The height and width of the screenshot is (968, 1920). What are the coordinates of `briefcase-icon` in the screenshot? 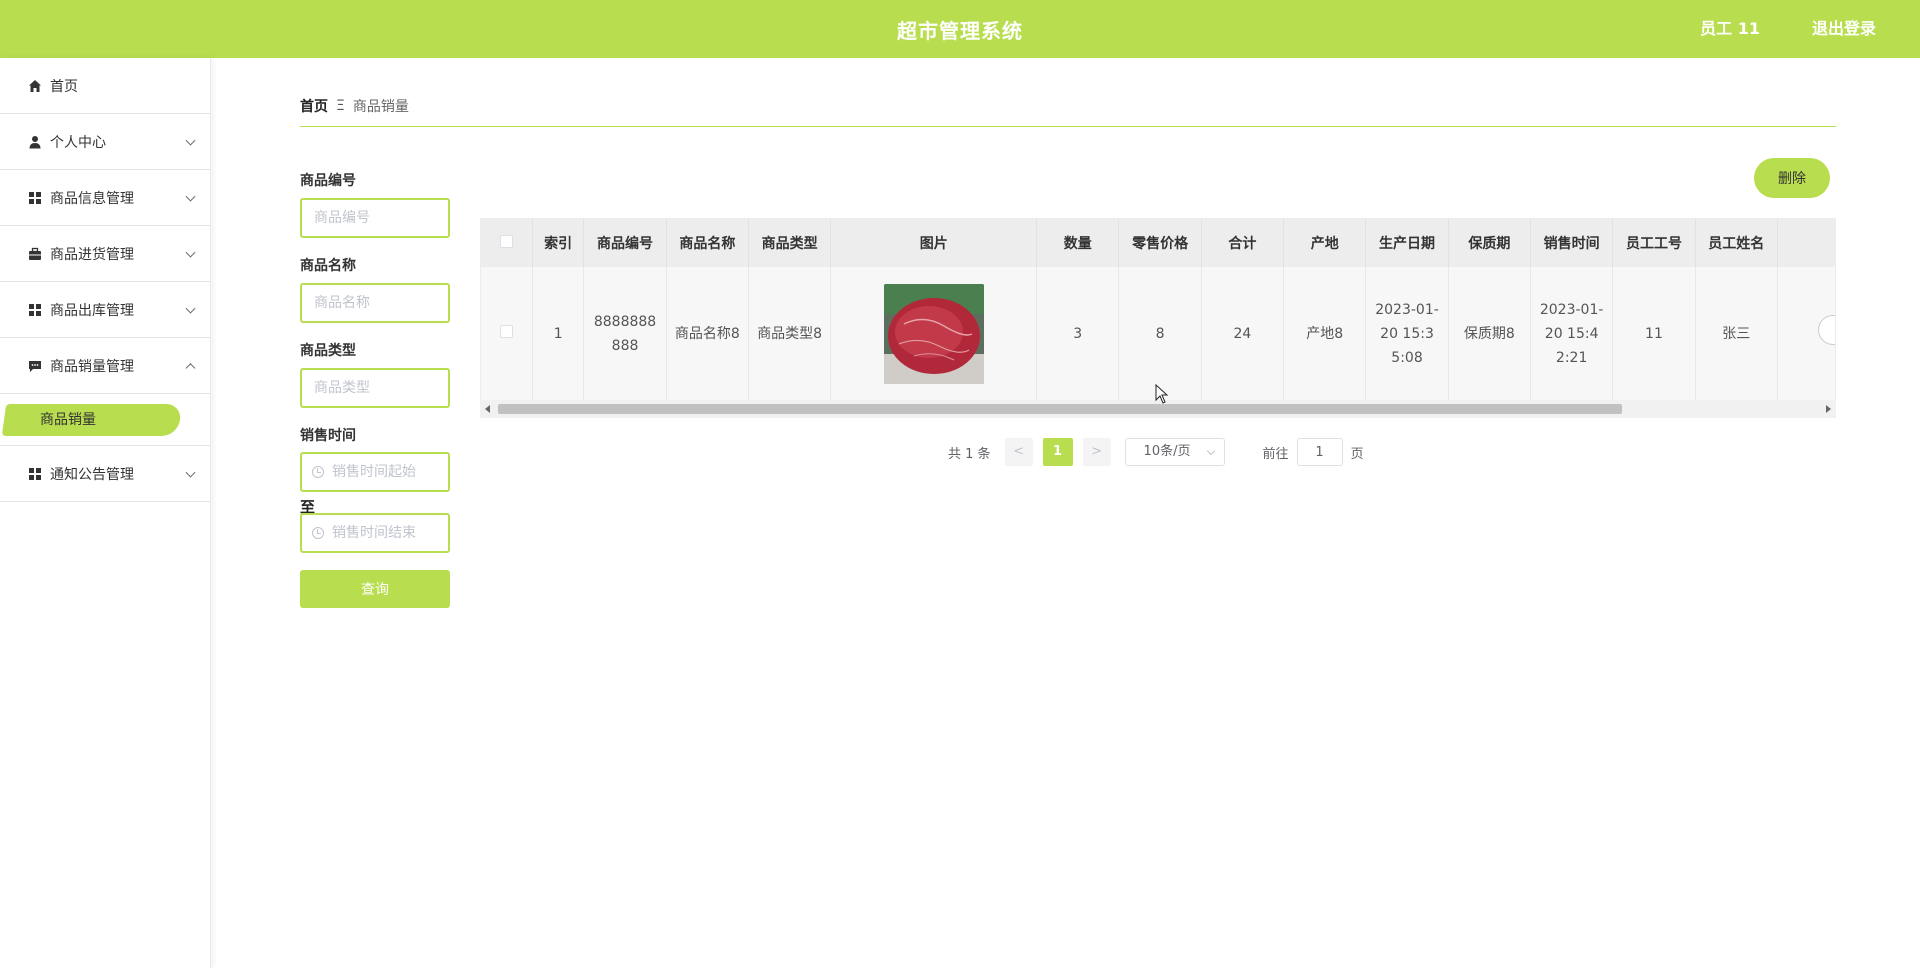 It's located at (35, 254).